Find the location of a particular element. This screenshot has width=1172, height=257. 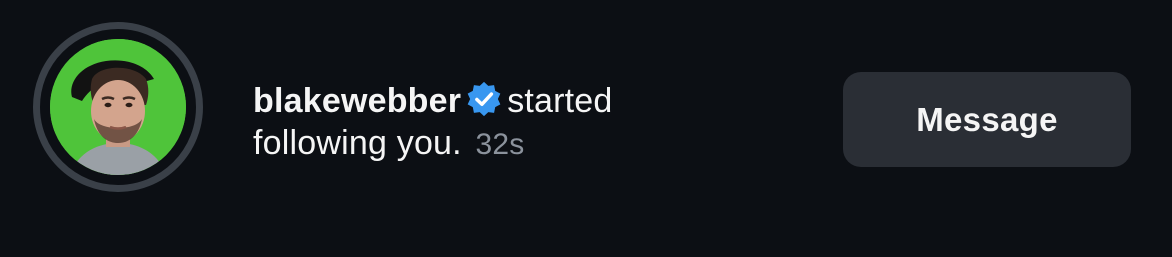

message-button: Message is located at coordinates (987, 119).